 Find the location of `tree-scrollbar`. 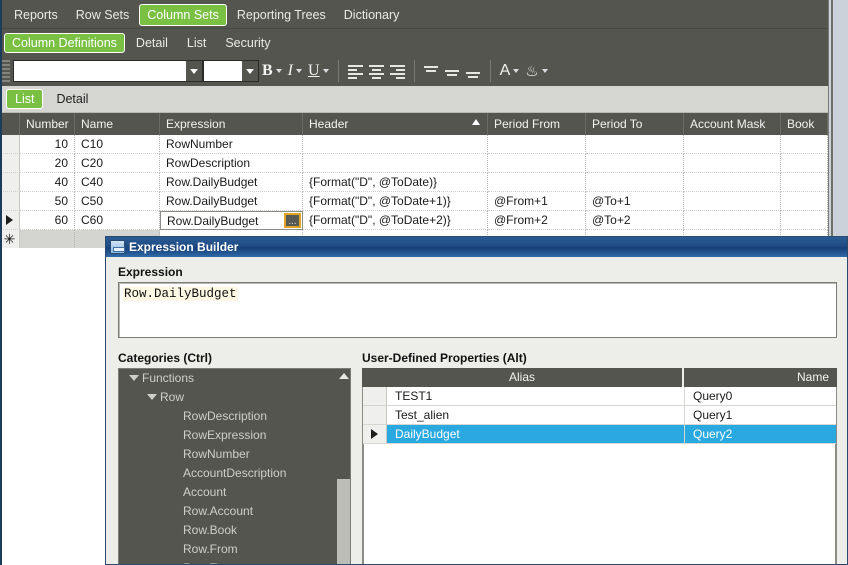

tree-scrollbar is located at coordinates (343, 466).